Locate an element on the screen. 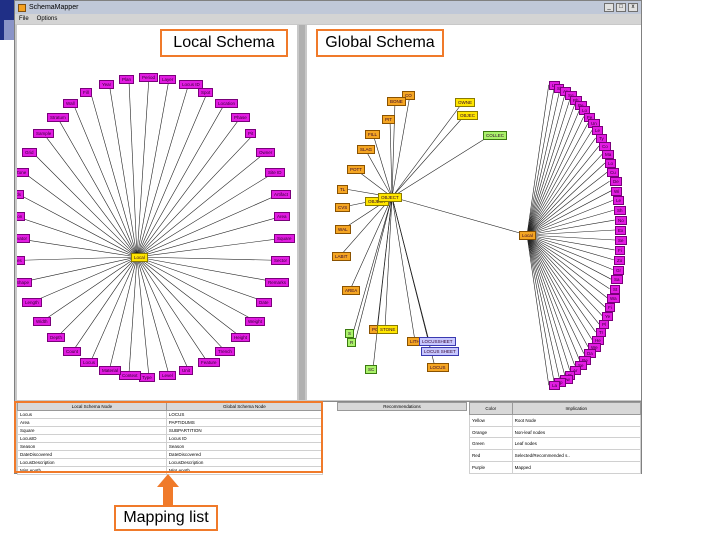 The image size is (720, 540). local-node: Height is located at coordinates (241, 337).